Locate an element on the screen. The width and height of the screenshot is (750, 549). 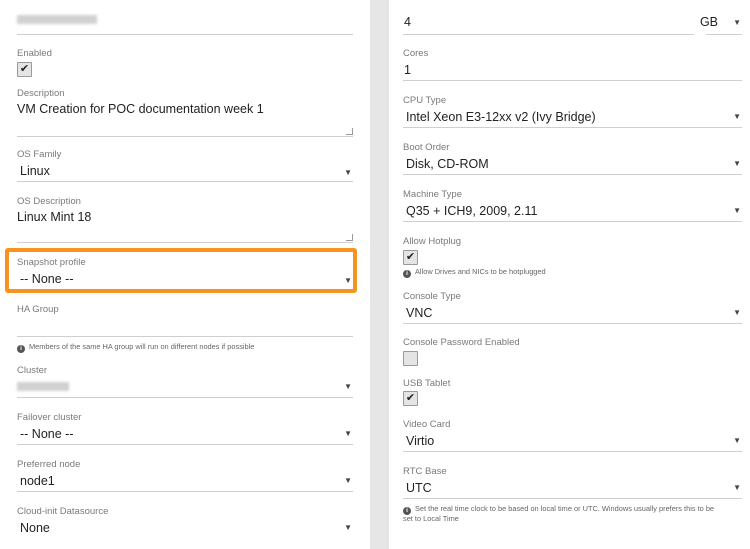
usb-tablet-checkbox: ✔ is located at coordinates (410, 398).